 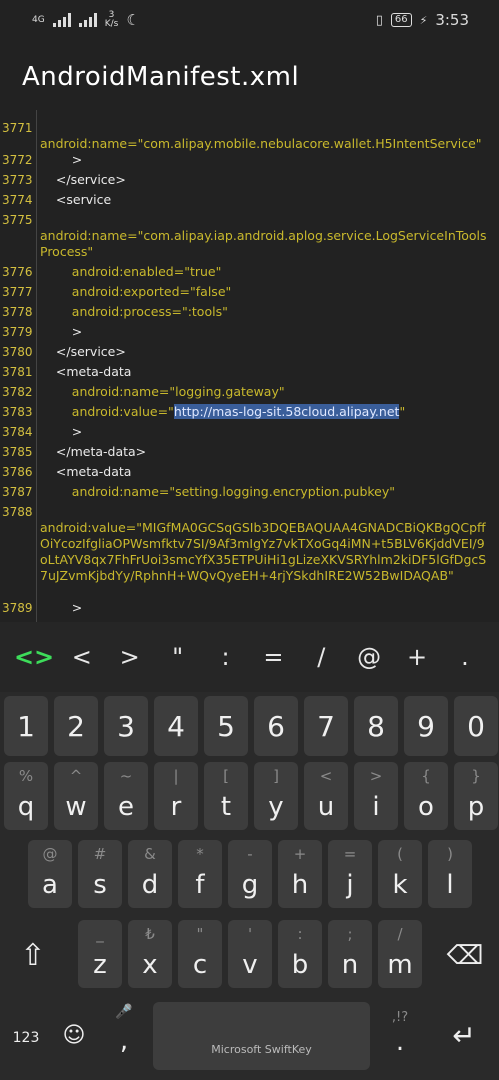 I want to click on letter-key: + h, so click(x=300, y=874).